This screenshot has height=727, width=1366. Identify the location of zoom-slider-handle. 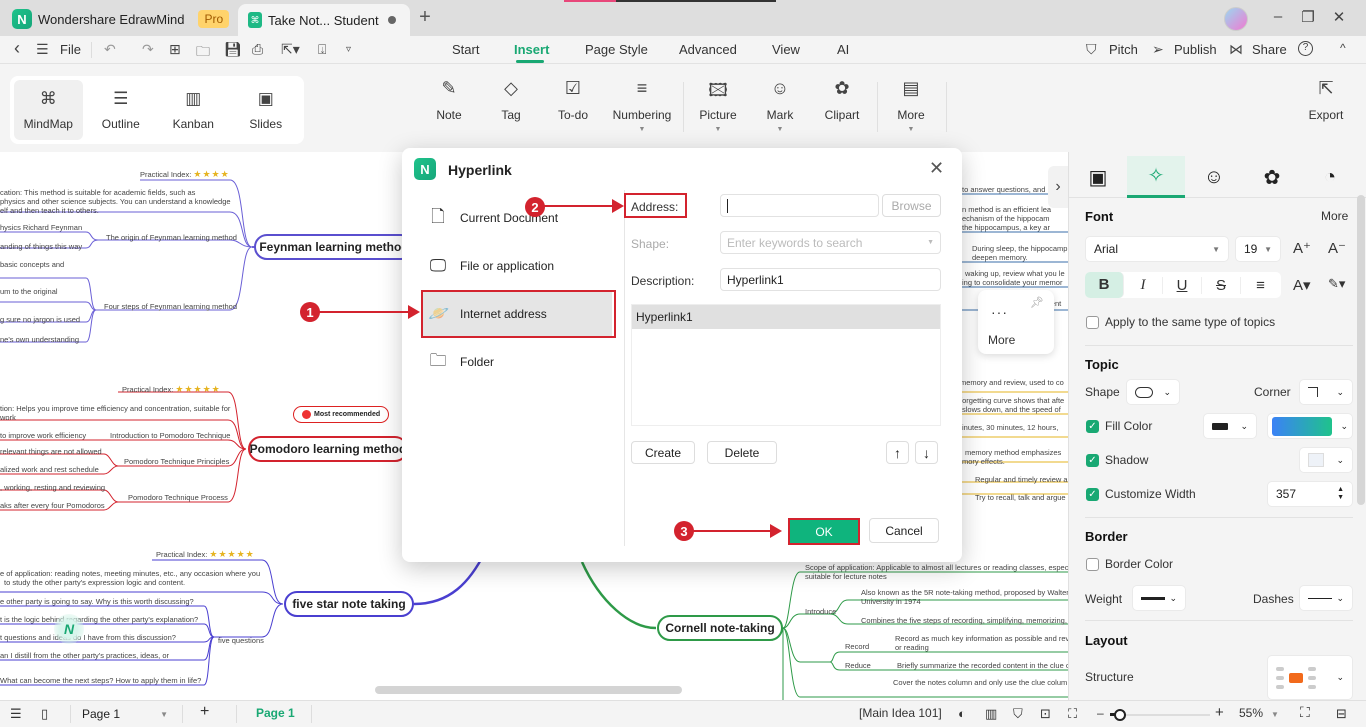
(1120, 715).